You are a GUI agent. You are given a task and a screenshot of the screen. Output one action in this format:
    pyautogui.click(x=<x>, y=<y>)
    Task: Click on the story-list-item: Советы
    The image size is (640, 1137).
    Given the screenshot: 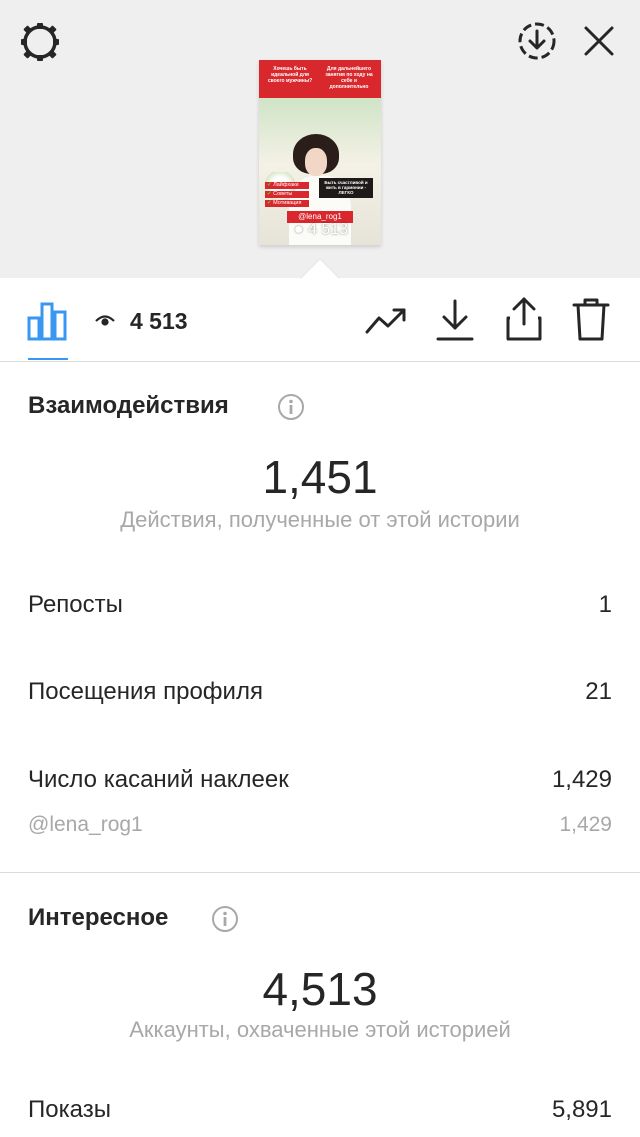 What is the action you would take?
    pyautogui.click(x=287, y=194)
    